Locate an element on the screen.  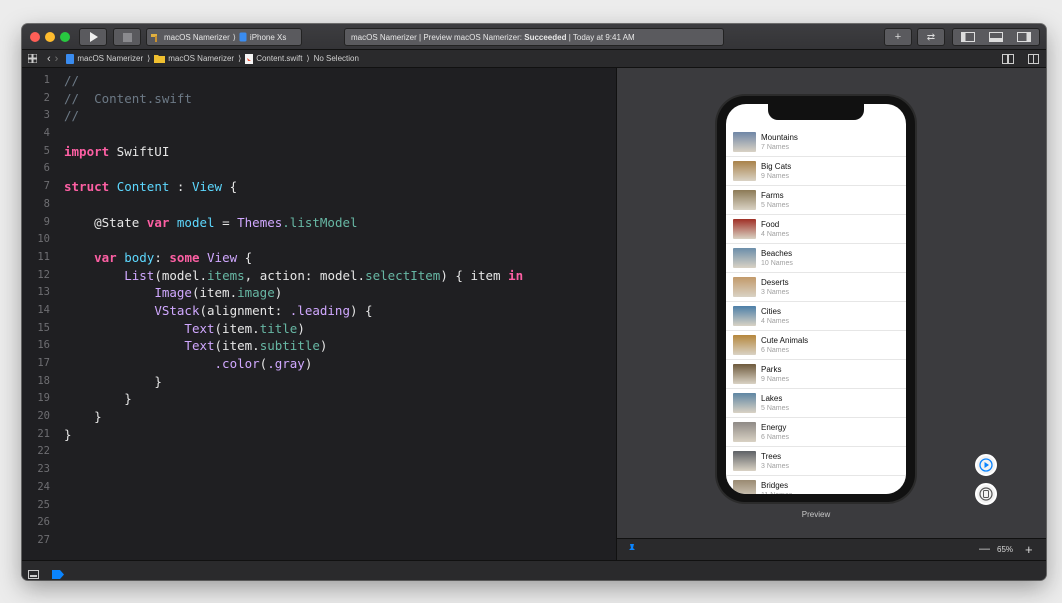
list-item-text: Beaches 10 Names is located at coordinates (777, 258).